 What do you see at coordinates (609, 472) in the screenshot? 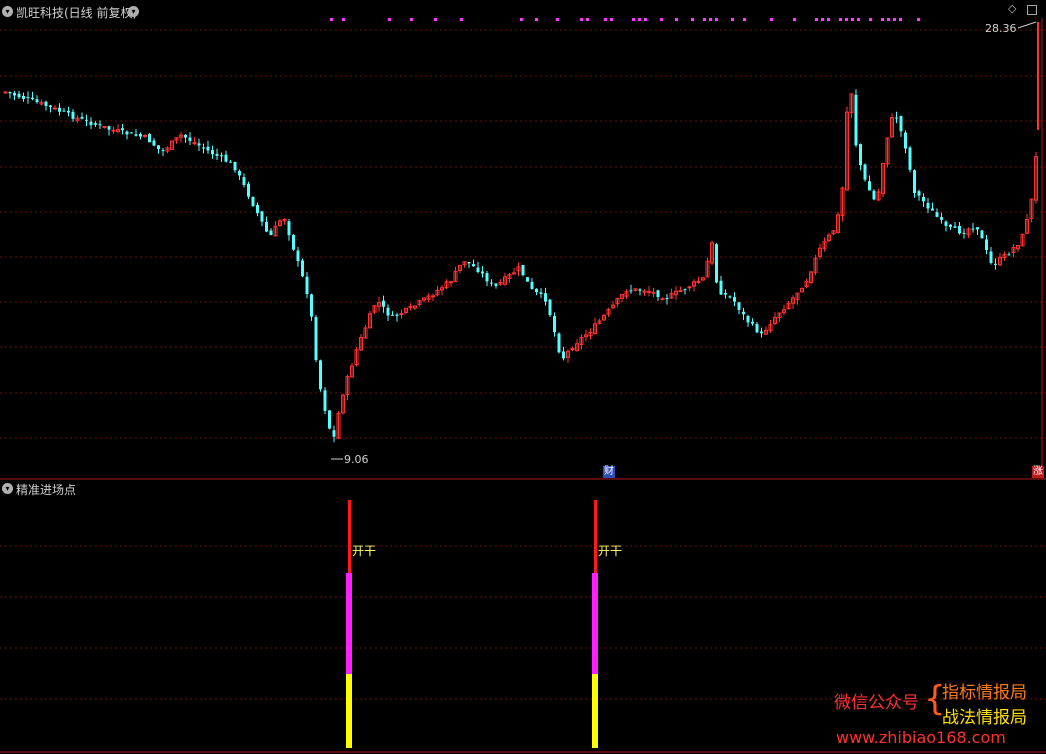
I see `finance-badge: 财` at bounding box center [609, 472].